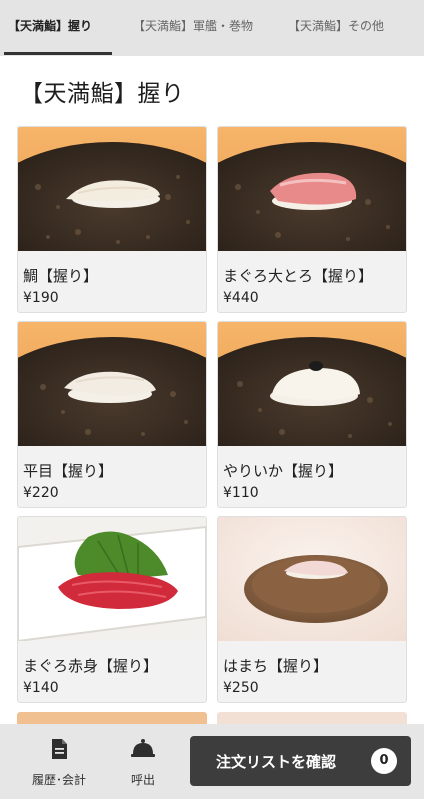 This screenshot has height=799, width=424. What do you see at coordinates (58, 780) in the screenshot?
I see `history-checkout-label: 履歴･会計` at bounding box center [58, 780].